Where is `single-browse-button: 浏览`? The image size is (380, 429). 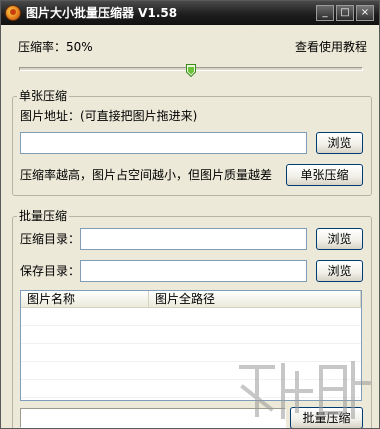
single-browse-button: 浏览 is located at coordinates (339, 143).